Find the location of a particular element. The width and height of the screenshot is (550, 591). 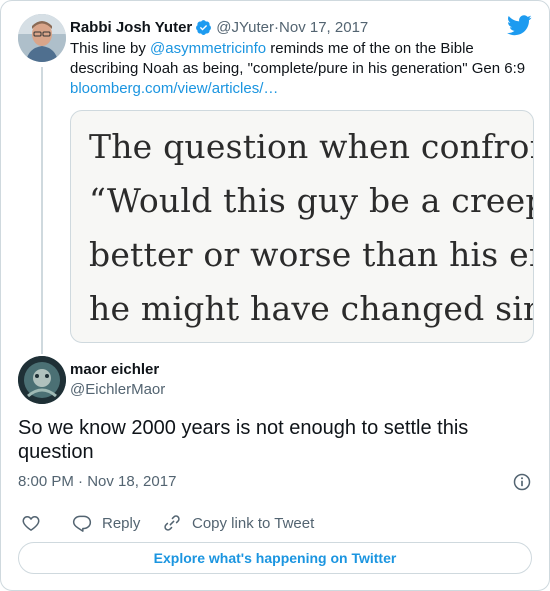

explore-label: Explore what's happening on Twitter is located at coordinates (275, 558).